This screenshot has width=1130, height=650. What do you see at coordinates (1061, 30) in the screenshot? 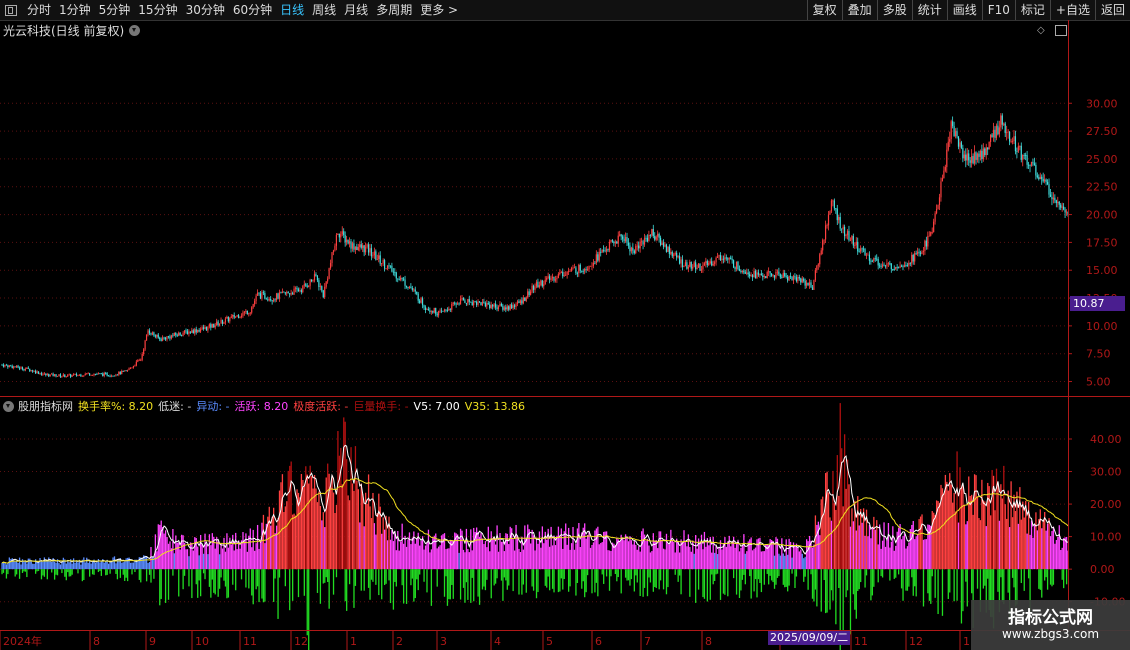
I see `panel-toggle-icon` at bounding box center [1061, 30].